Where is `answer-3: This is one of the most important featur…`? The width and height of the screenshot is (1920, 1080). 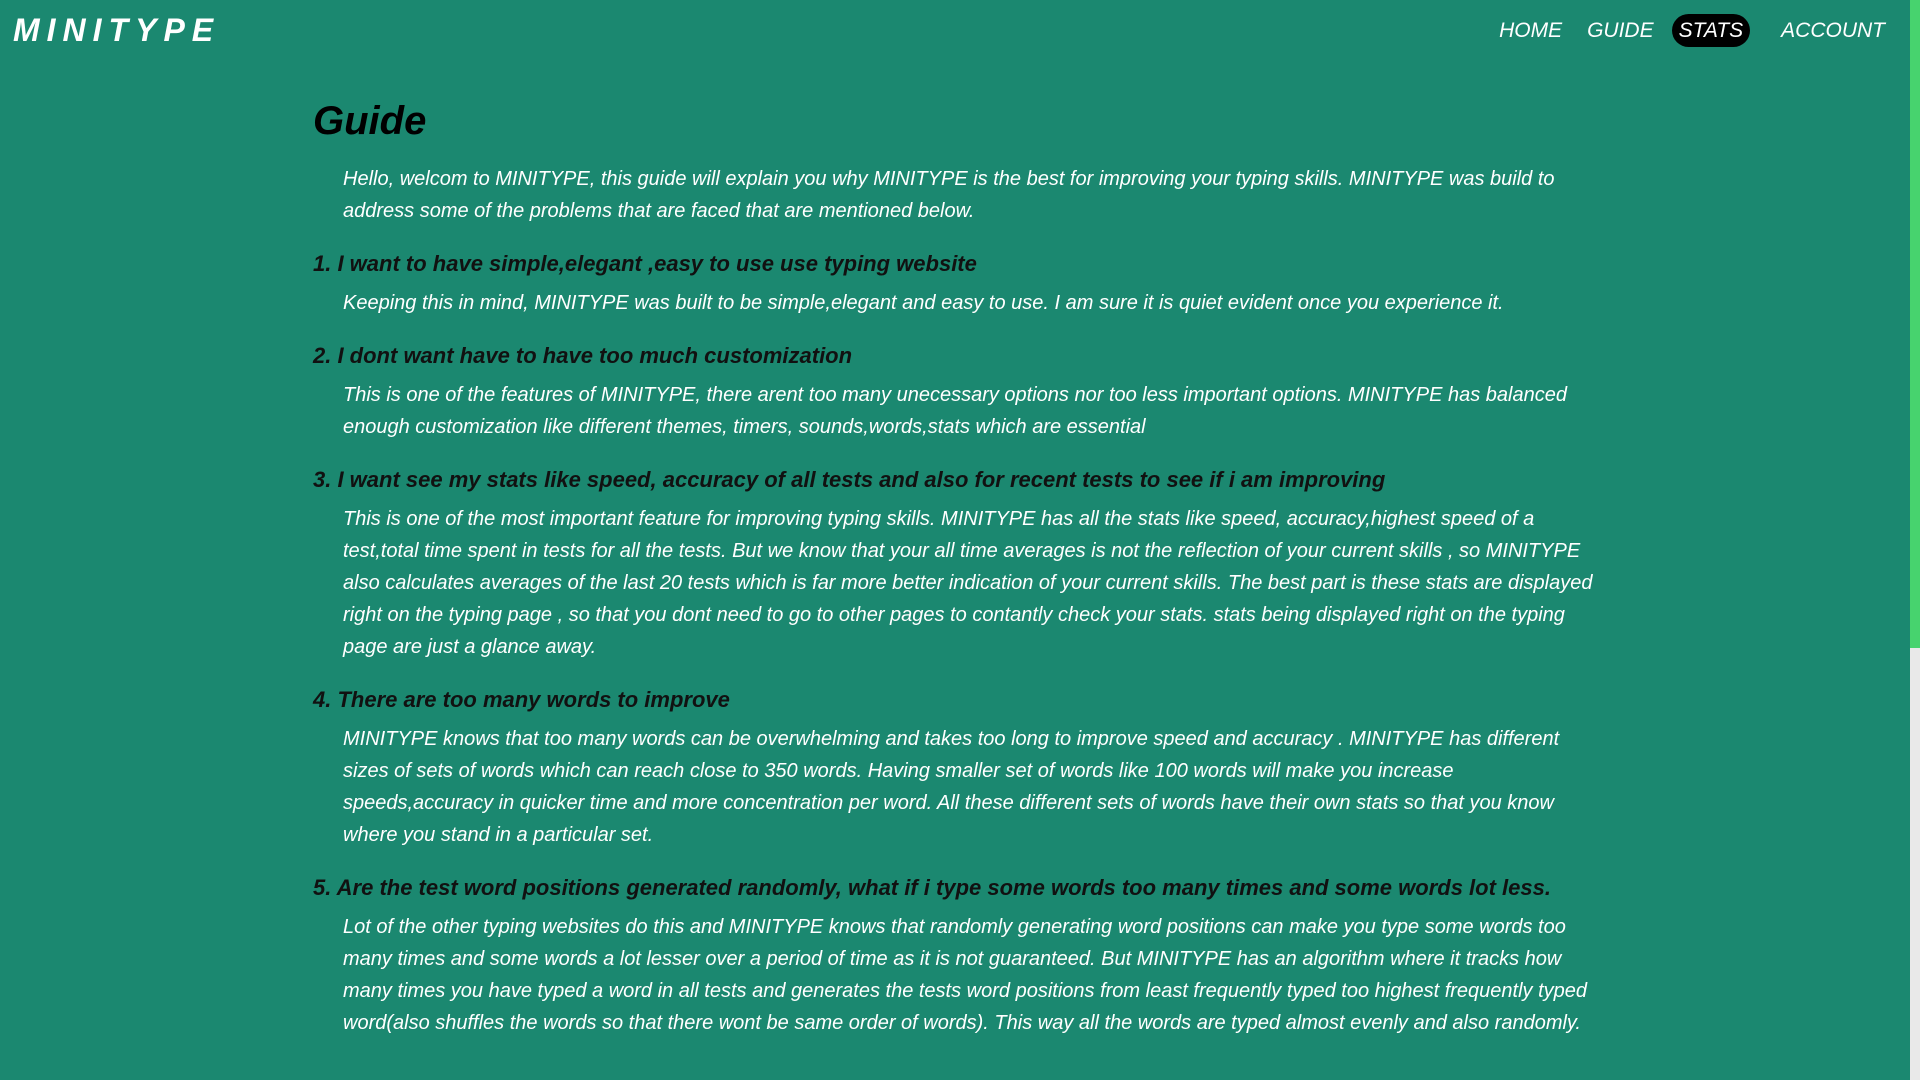 answer-3: This is one of the most important featur… is located at coordinates (968, 583).